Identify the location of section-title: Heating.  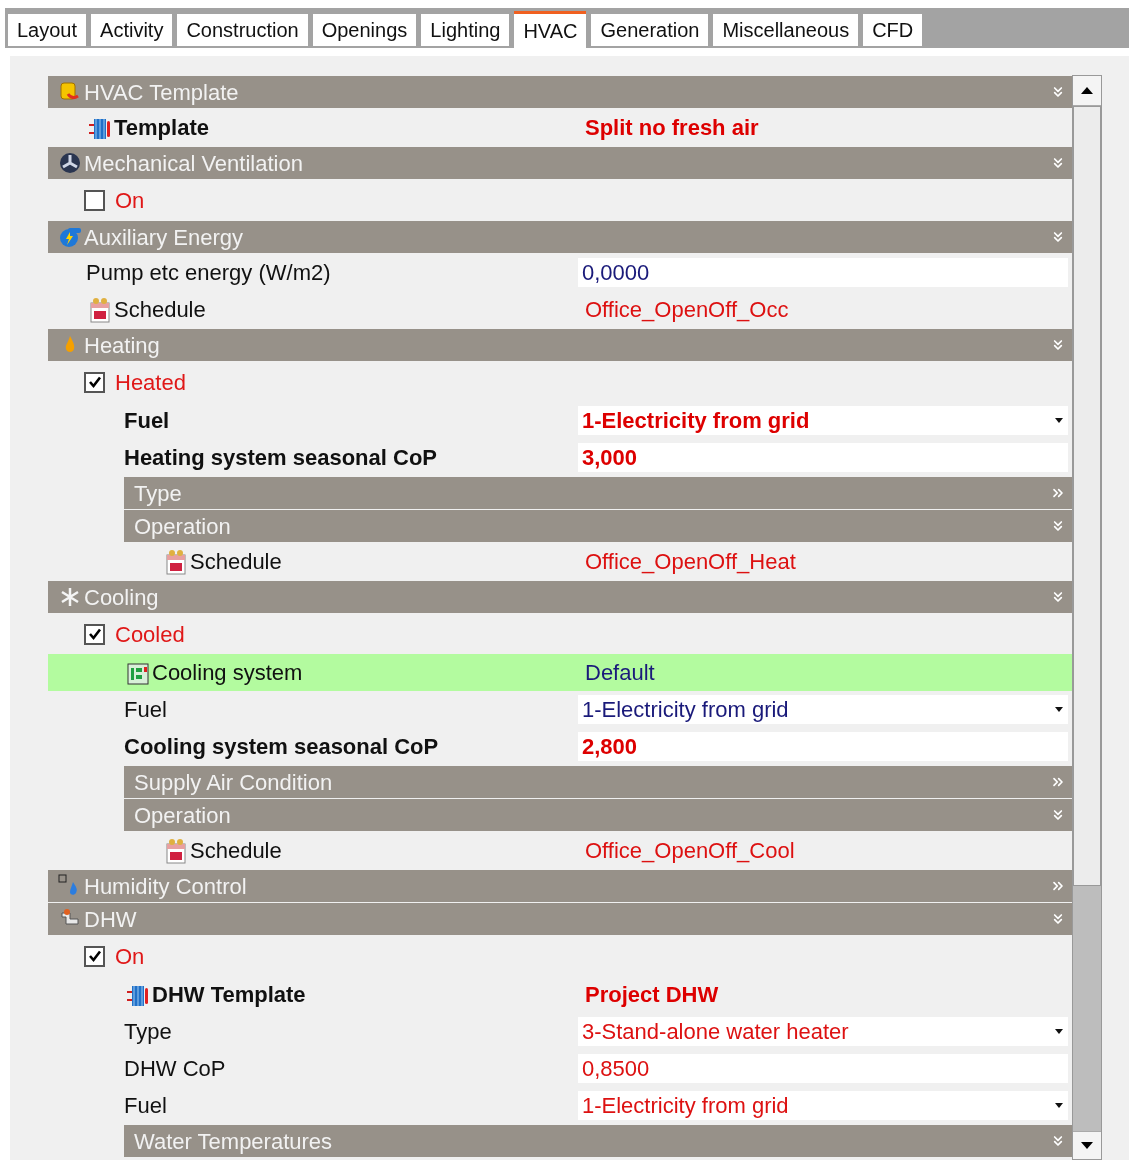
(122, 345).